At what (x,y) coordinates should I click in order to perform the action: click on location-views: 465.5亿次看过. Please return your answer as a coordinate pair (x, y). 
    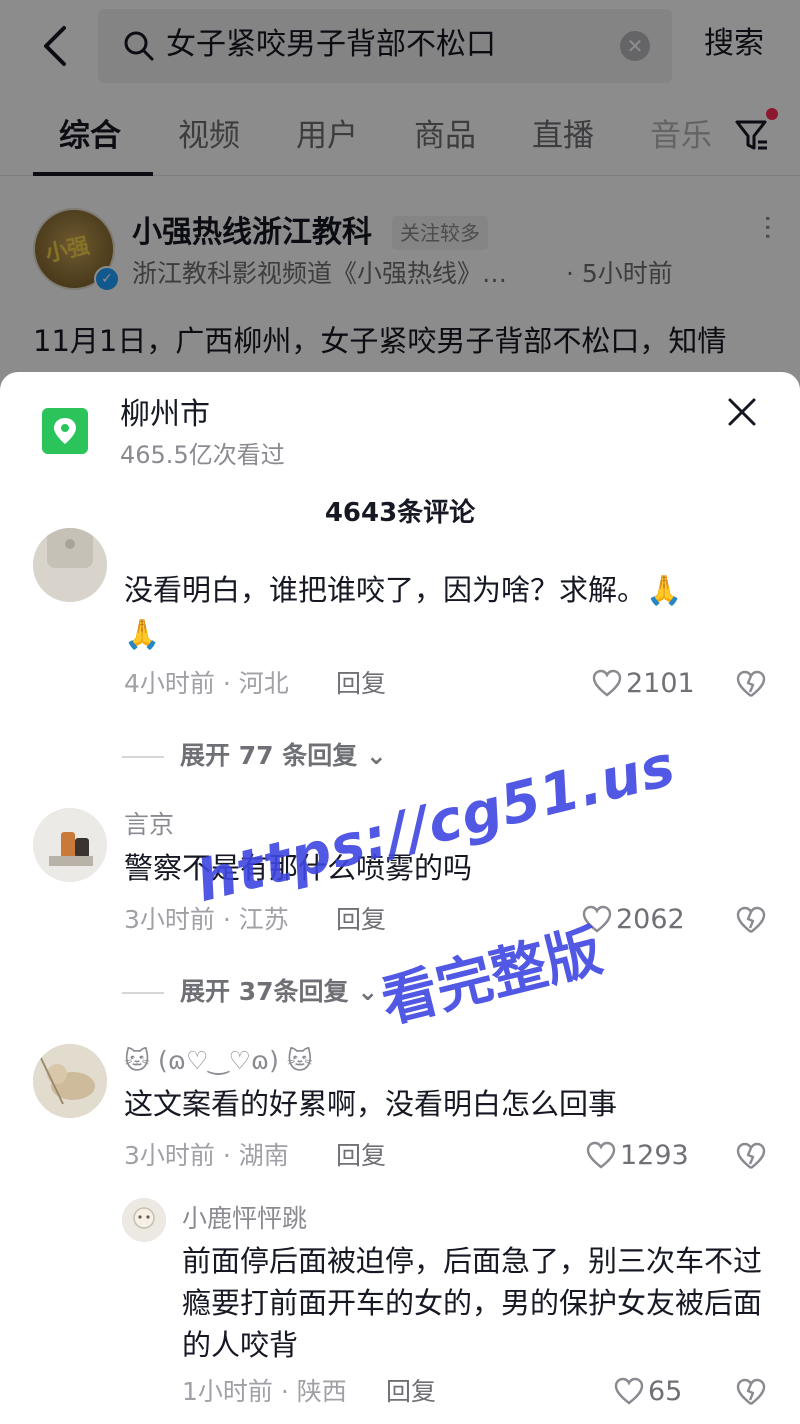
    Looking at the image, I should click on (202, 455).